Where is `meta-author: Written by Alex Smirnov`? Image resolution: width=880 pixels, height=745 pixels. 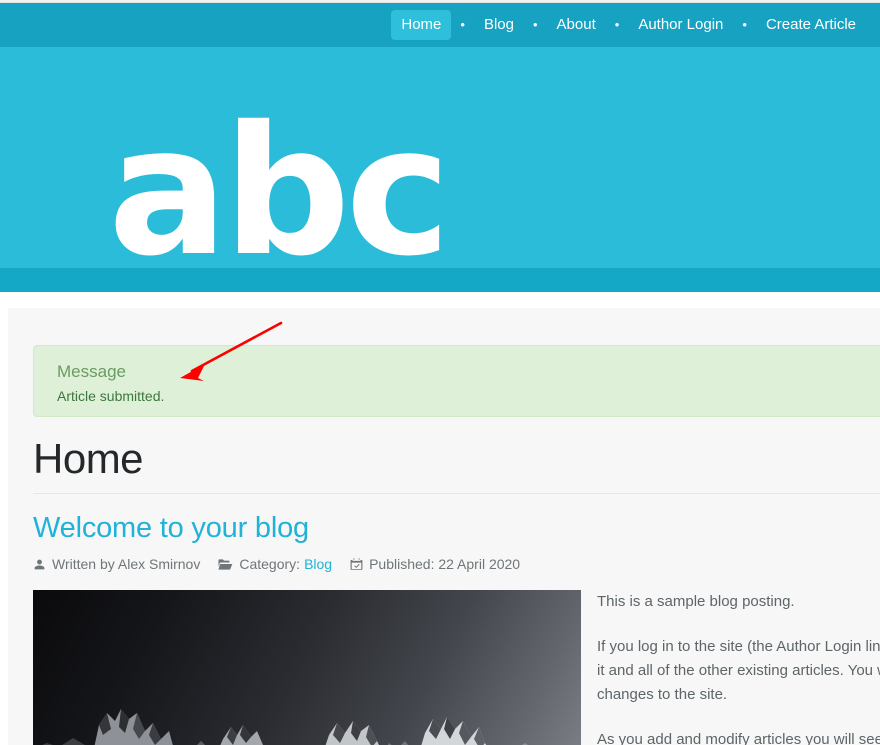
meta-author: Written by Alex Smirnov is located at coordinates (116, 564).